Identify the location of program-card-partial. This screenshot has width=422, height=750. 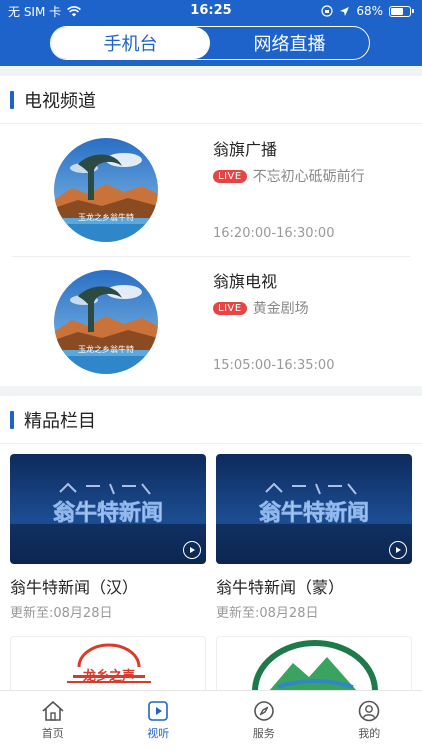
(314, 663).